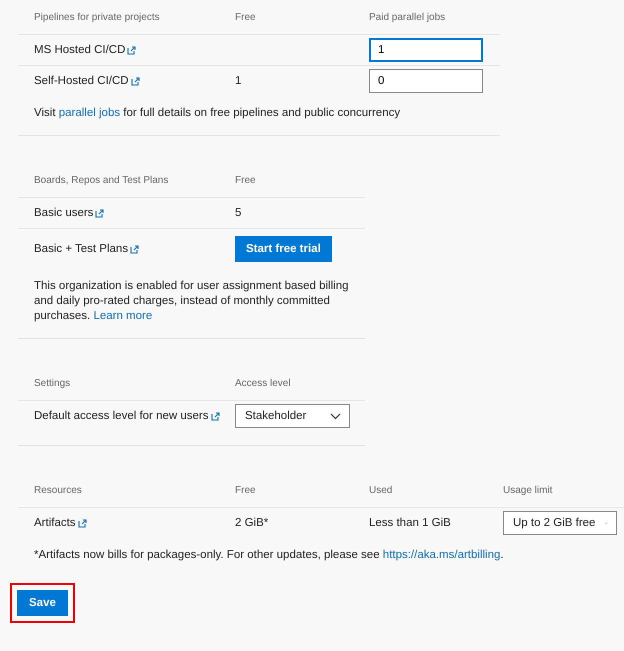 Image resolution: width=624 pixels, height=651 pixels. Describe the element at coordinates (81, 249) in the screenshot. I see `row-label: Basic + Test Plans` at that location.